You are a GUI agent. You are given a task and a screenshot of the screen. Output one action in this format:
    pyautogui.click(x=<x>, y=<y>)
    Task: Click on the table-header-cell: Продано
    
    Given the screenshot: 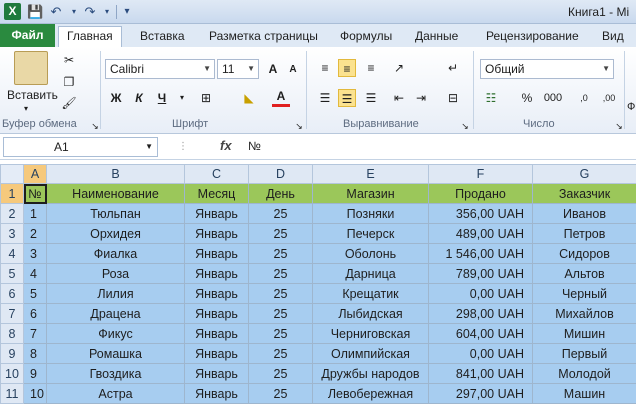 What is the action you would take?
    pyautogui.click(x=480, y=193)
    